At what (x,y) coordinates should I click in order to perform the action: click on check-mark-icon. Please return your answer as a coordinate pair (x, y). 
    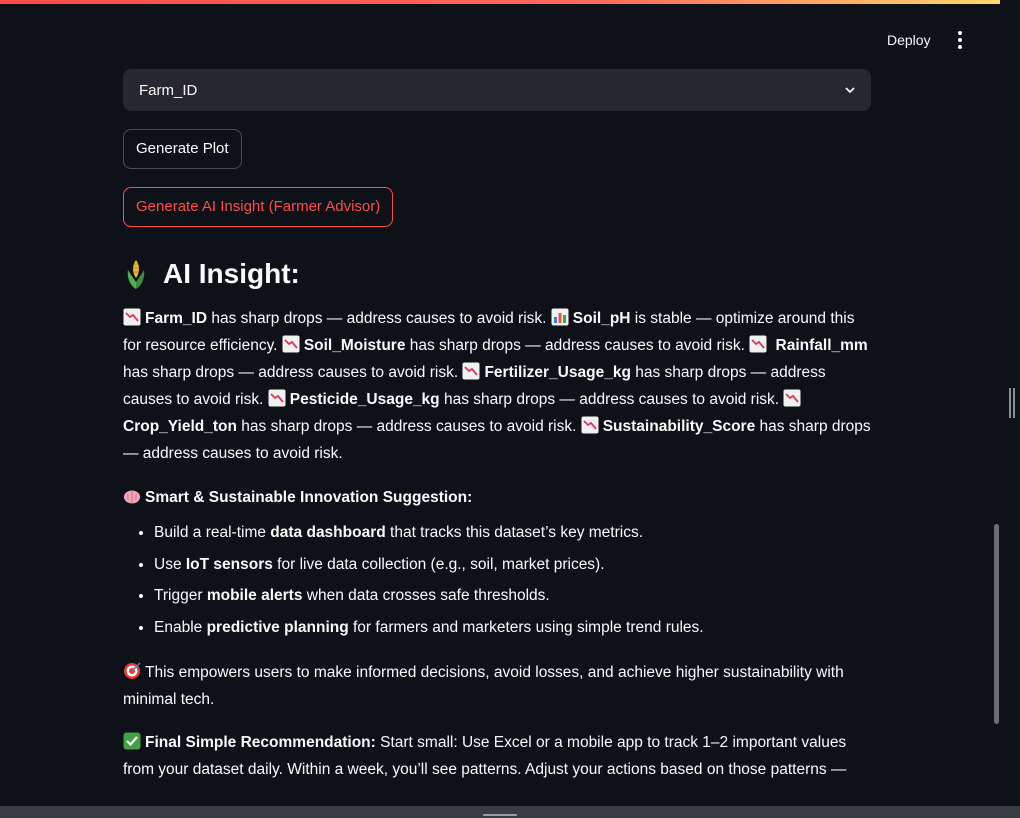
    Looking at the image, I should click on (132, 741).